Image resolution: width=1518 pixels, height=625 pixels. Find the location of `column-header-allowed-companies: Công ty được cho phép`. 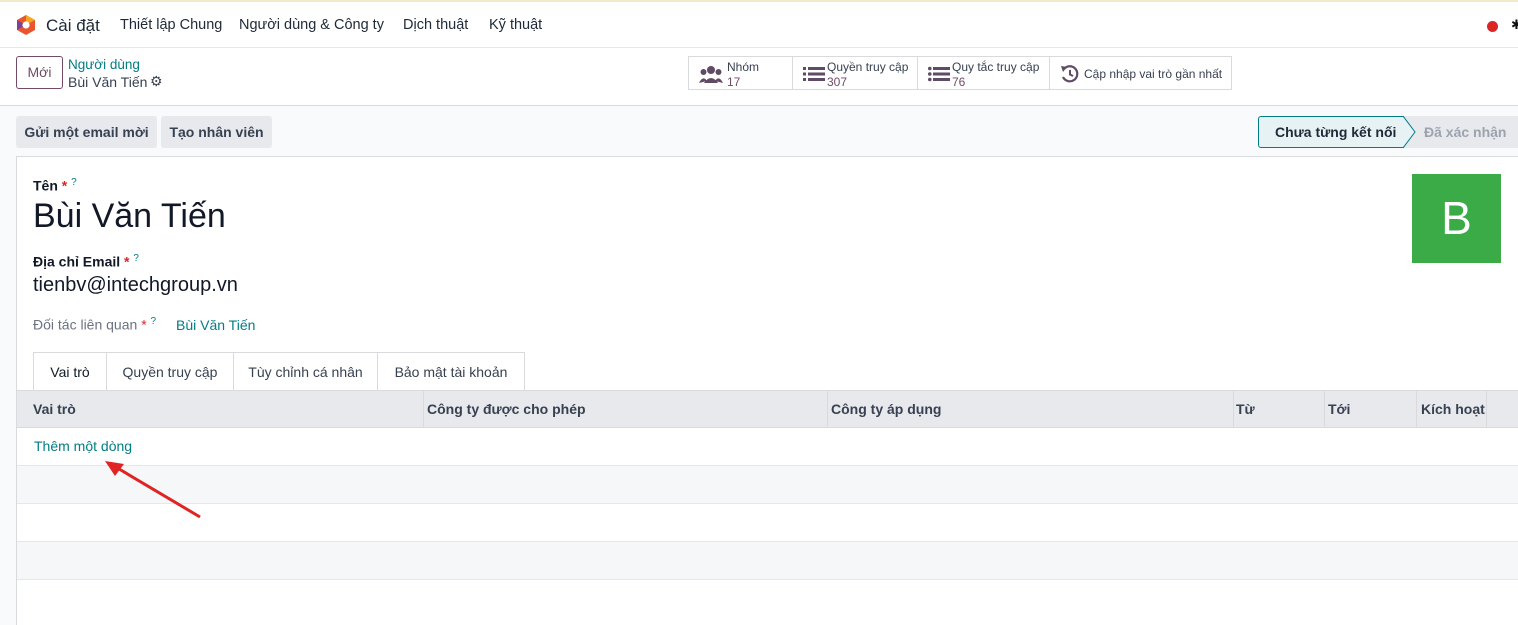

column-header-allowed-companies: Công ty được cho phép is located at coordinates (623, 409).